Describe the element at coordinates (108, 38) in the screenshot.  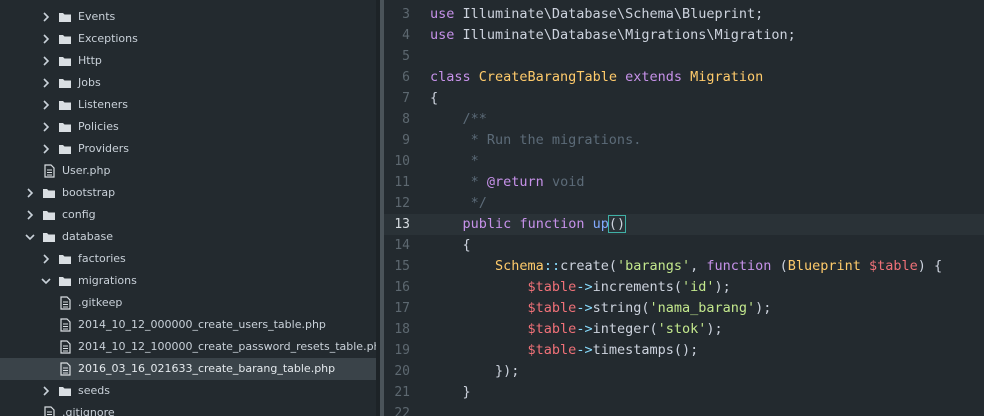
I see `tree-item-label: Exceptions` at that location.